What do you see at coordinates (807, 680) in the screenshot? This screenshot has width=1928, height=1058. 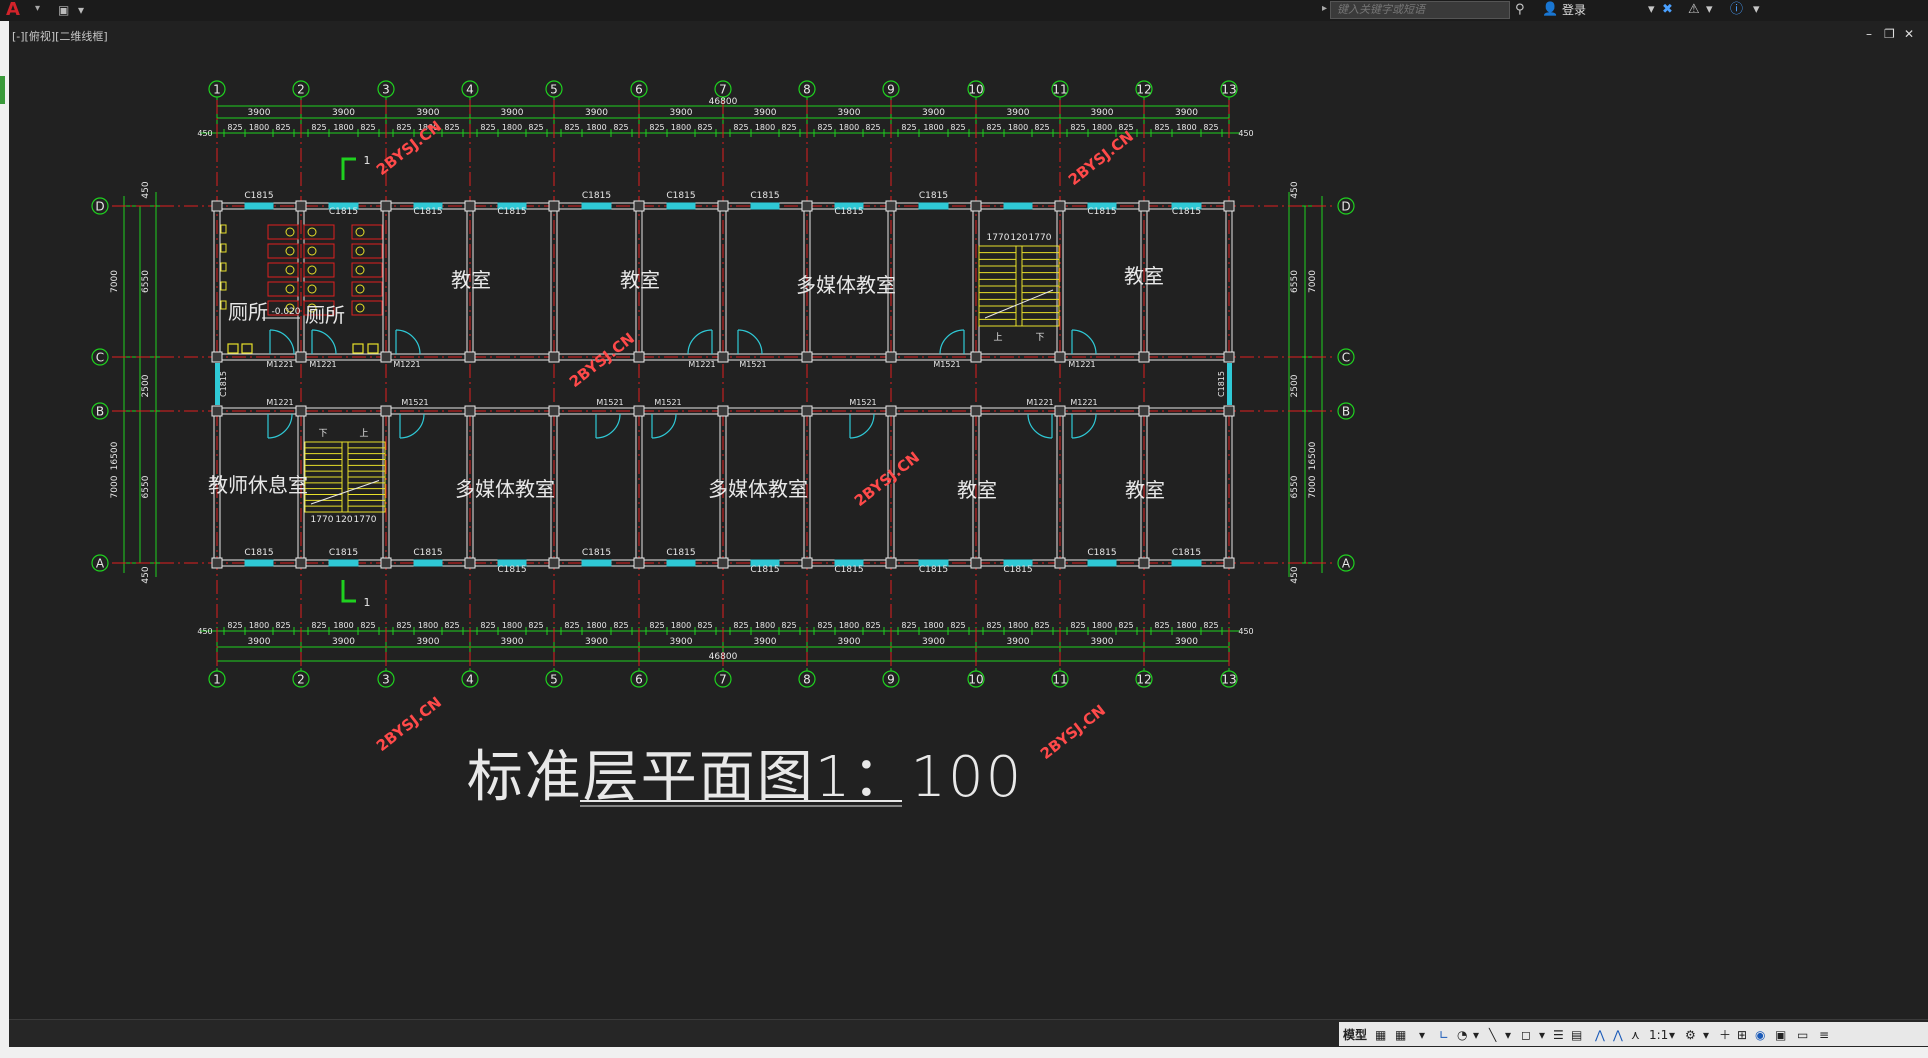 I see `axis-number-label: 8` at bounding box center [807, 680].